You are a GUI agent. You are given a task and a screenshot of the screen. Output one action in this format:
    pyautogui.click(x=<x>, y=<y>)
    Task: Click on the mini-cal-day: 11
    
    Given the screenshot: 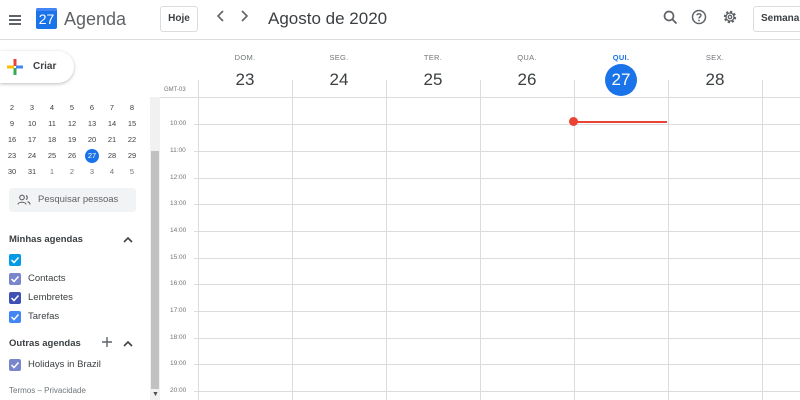 What is the action you would take?
    pyautogui.click(x=52, y=124)
    